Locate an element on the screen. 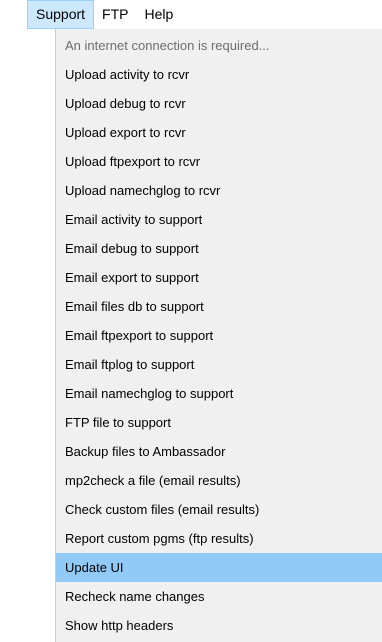 The height and width of the screenshot is (642, 382). menu-item-email-ftpexport: Email ftpexport to support is located at coordinates (219, 335).